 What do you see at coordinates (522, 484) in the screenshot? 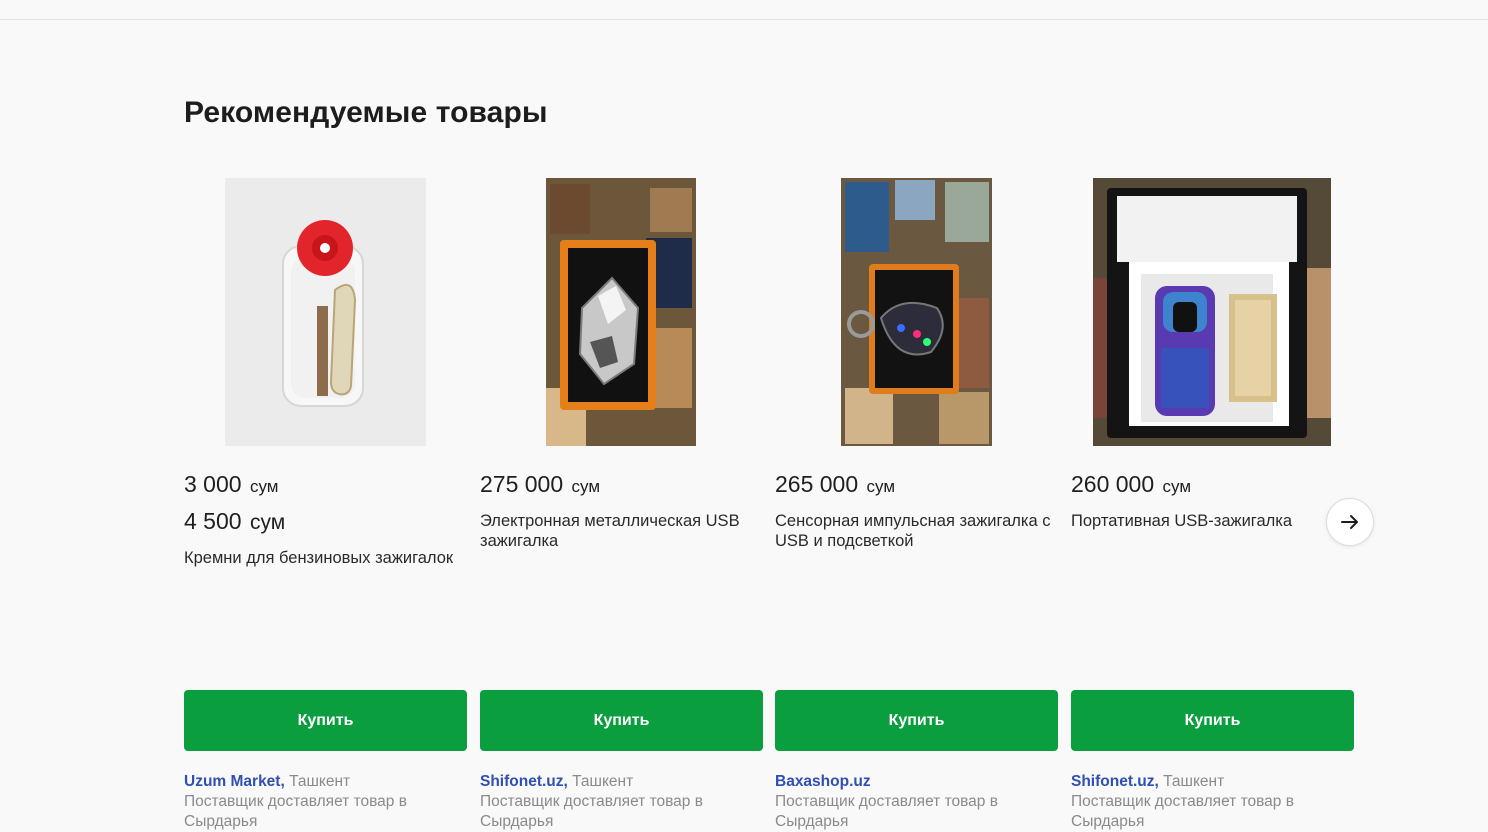
I see `price-value: 275 000` at bounding box center [522, 484].